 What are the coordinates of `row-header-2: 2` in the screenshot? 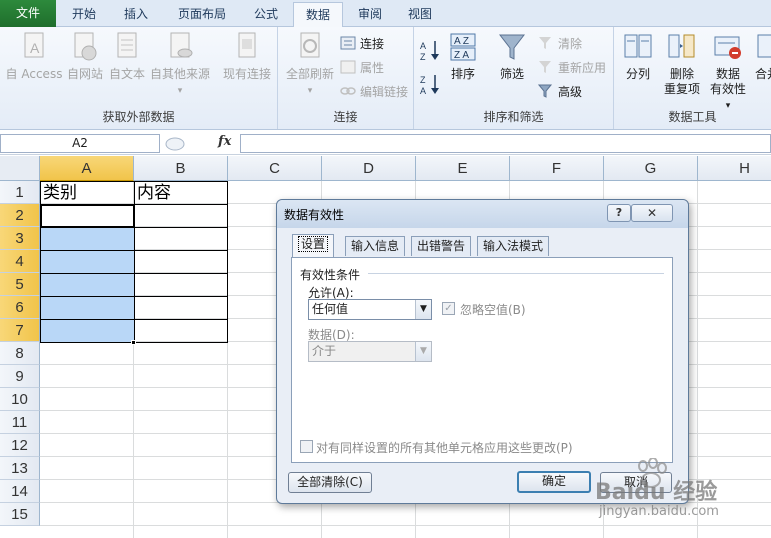 It's located at (20, 215).